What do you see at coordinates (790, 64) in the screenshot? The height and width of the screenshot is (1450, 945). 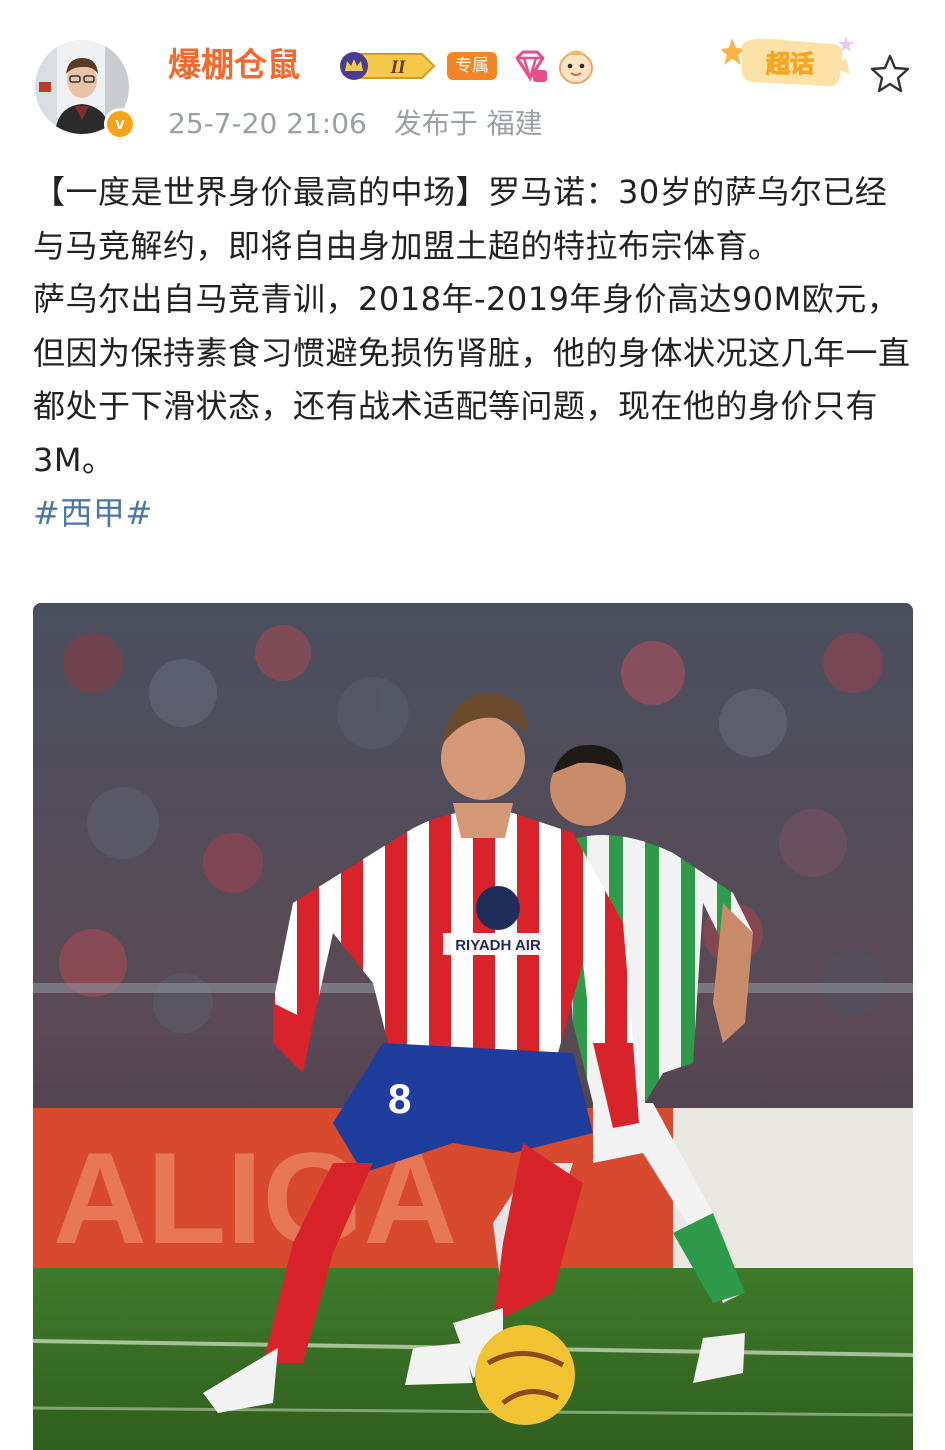 I see `supertopic-label: 超话` at bounding box center [790, 64].